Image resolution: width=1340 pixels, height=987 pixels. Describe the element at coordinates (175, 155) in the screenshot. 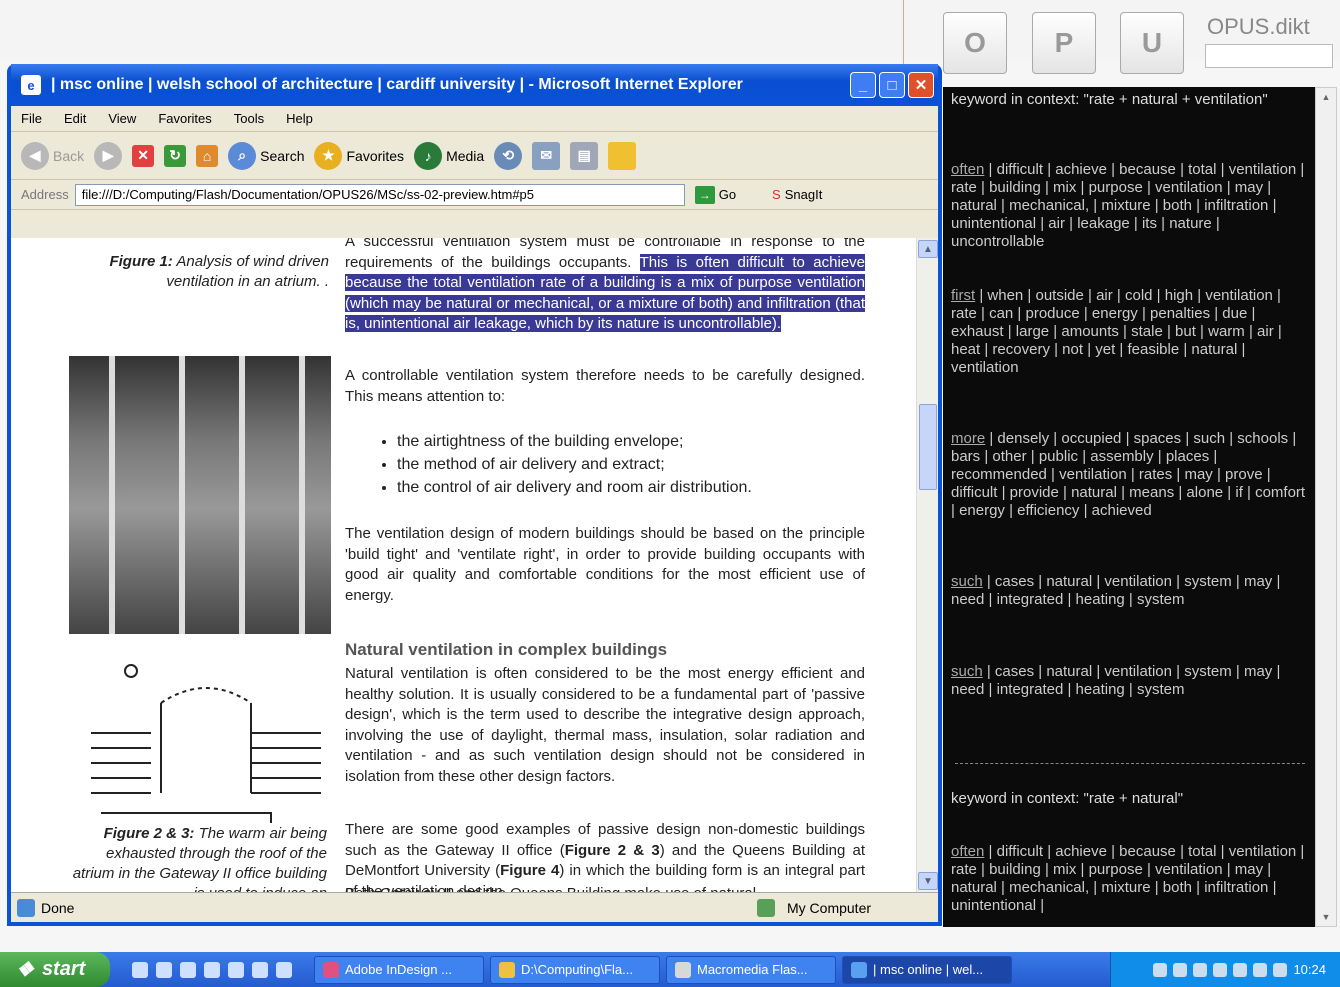

I see `refresh-icon: ↻` at that location.